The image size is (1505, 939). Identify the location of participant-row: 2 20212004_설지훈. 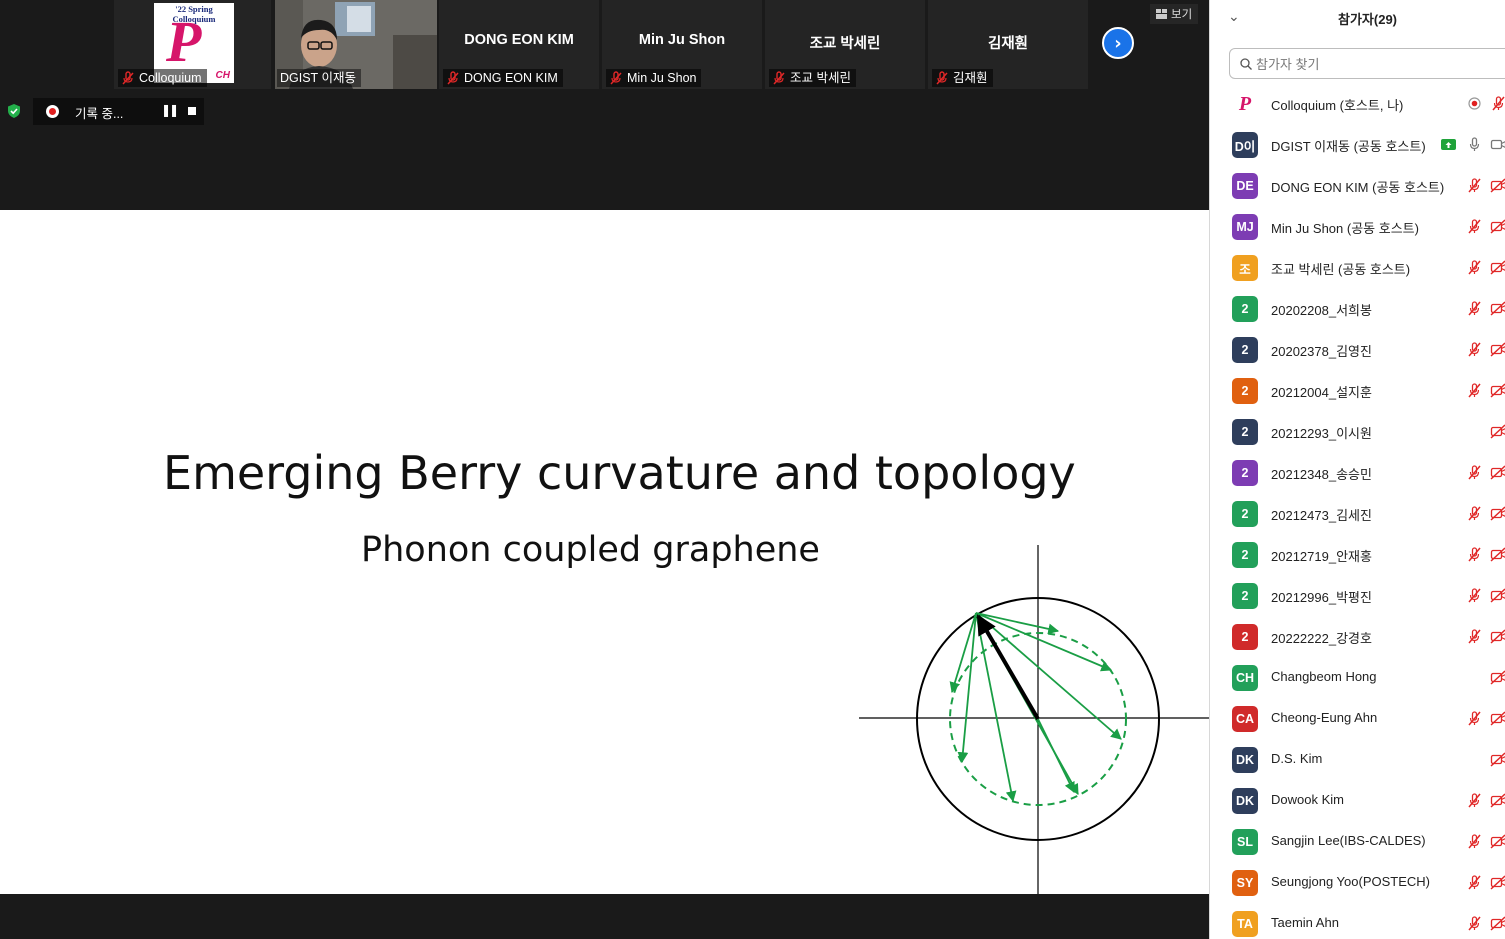
(1357, 390).